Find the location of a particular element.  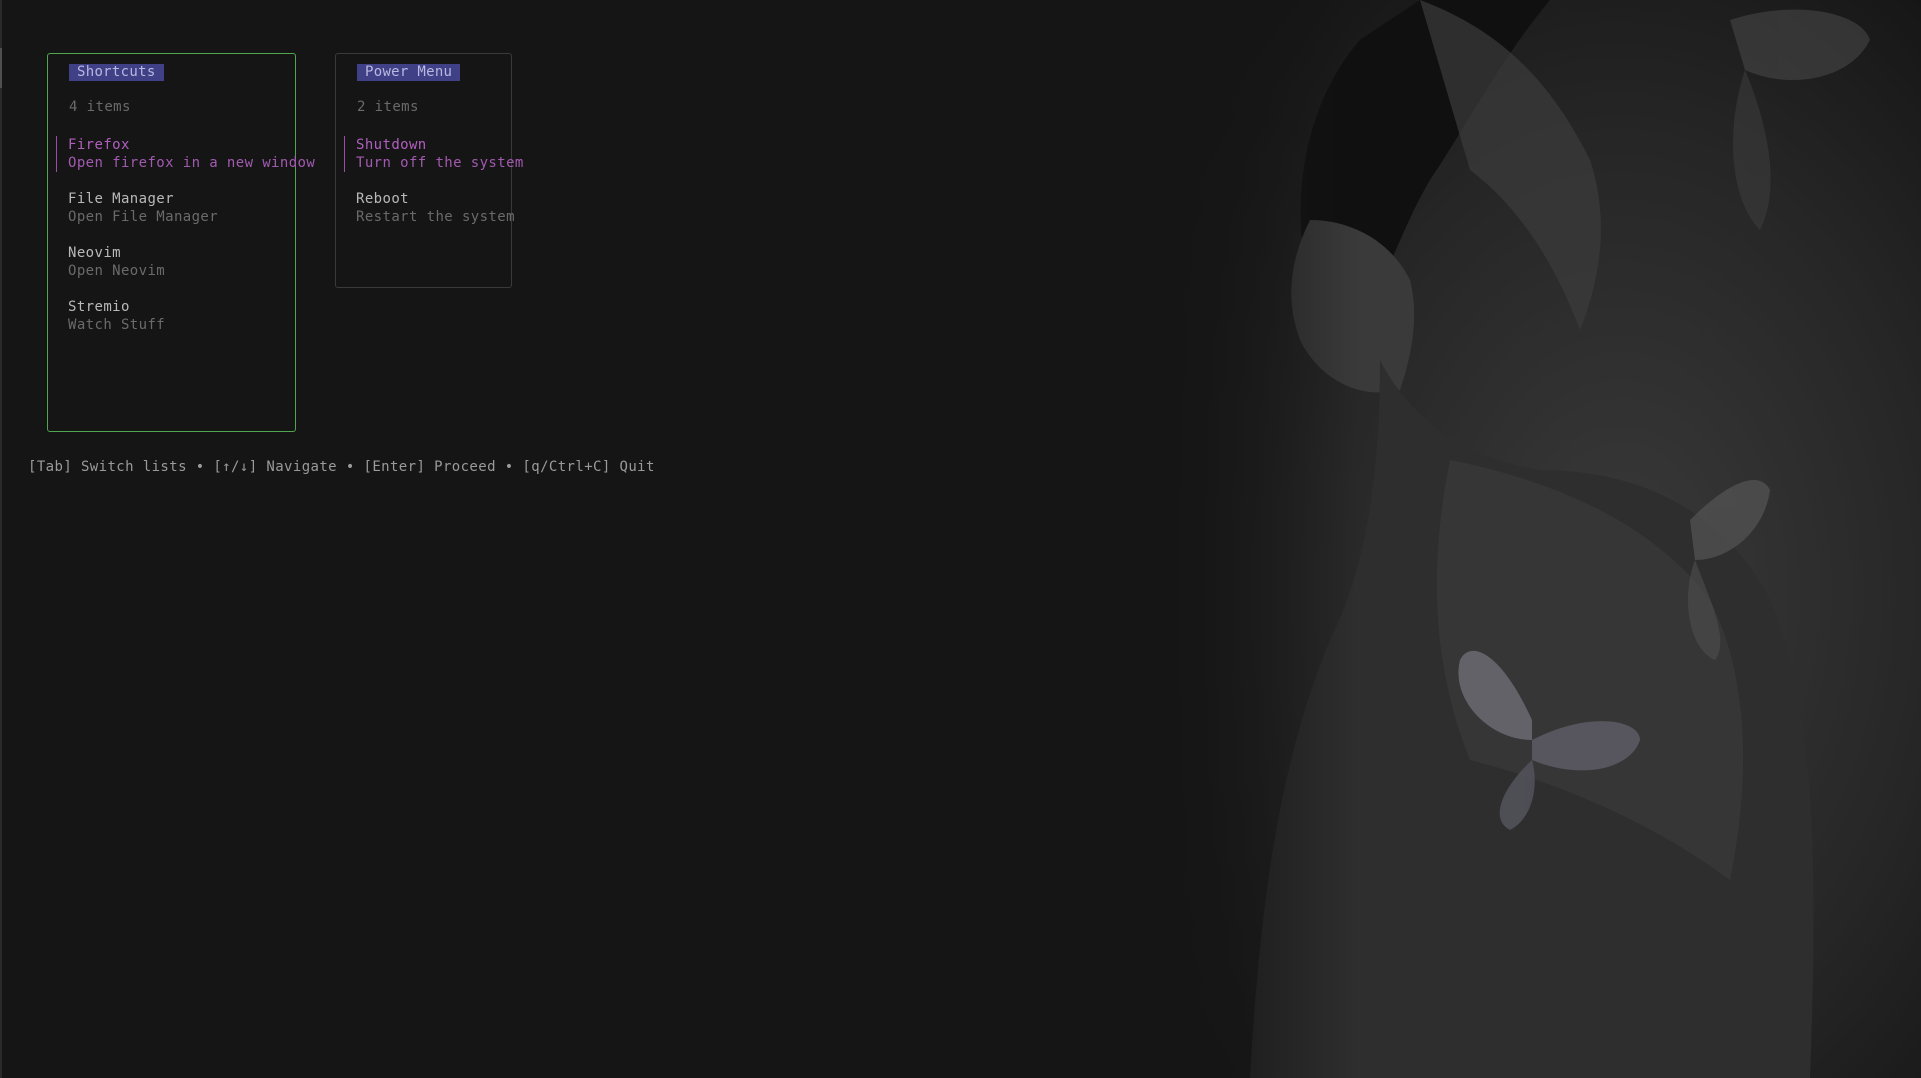

list-item-stremio: Stremio Watch Stuff is located at coordinates (110, 316).